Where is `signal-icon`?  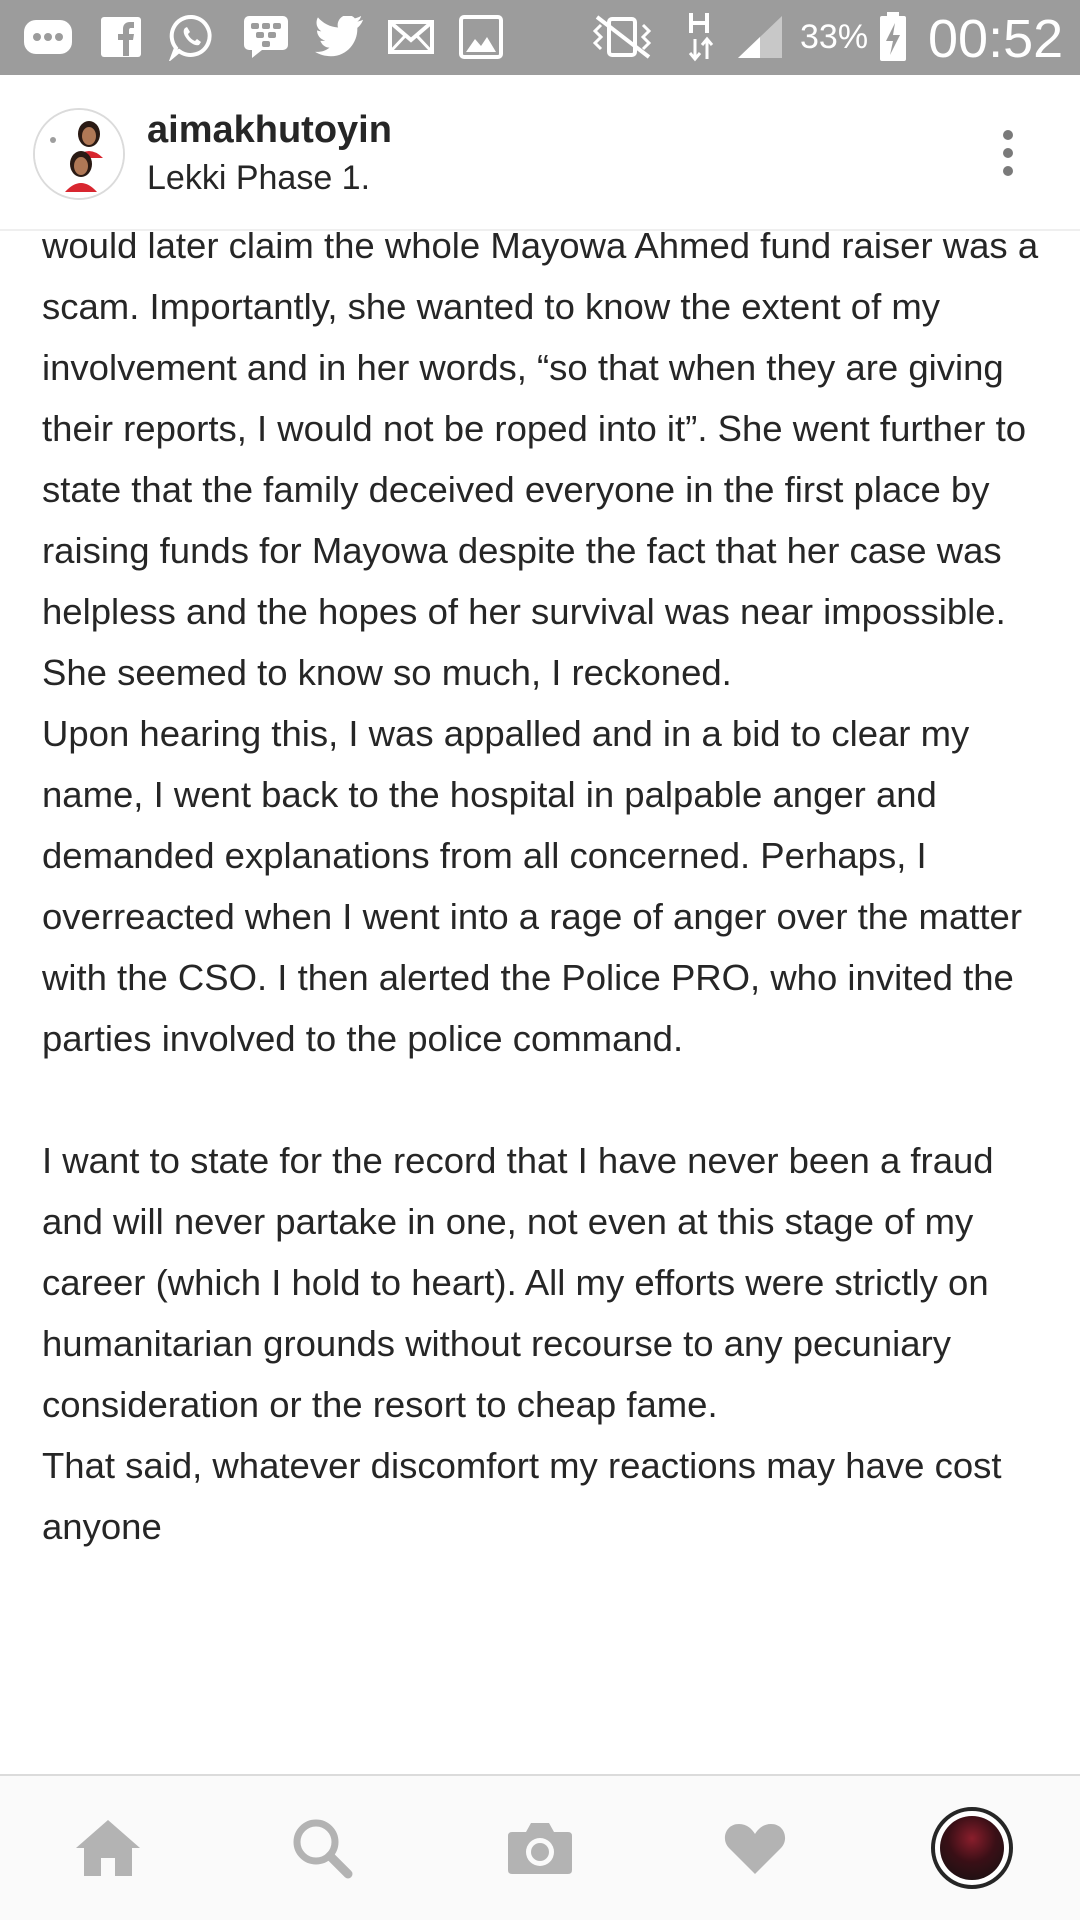
signal-icon is located at coordinates (760, 37).